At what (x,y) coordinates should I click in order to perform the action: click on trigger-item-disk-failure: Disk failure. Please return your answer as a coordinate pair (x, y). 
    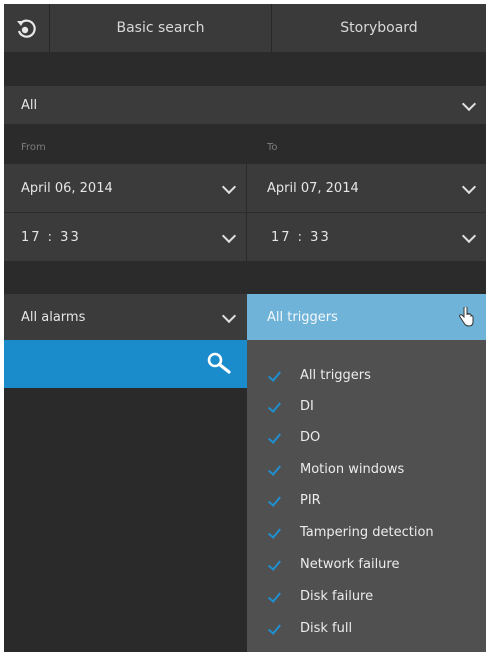
    Looking at the image, I should click on (366, 596).